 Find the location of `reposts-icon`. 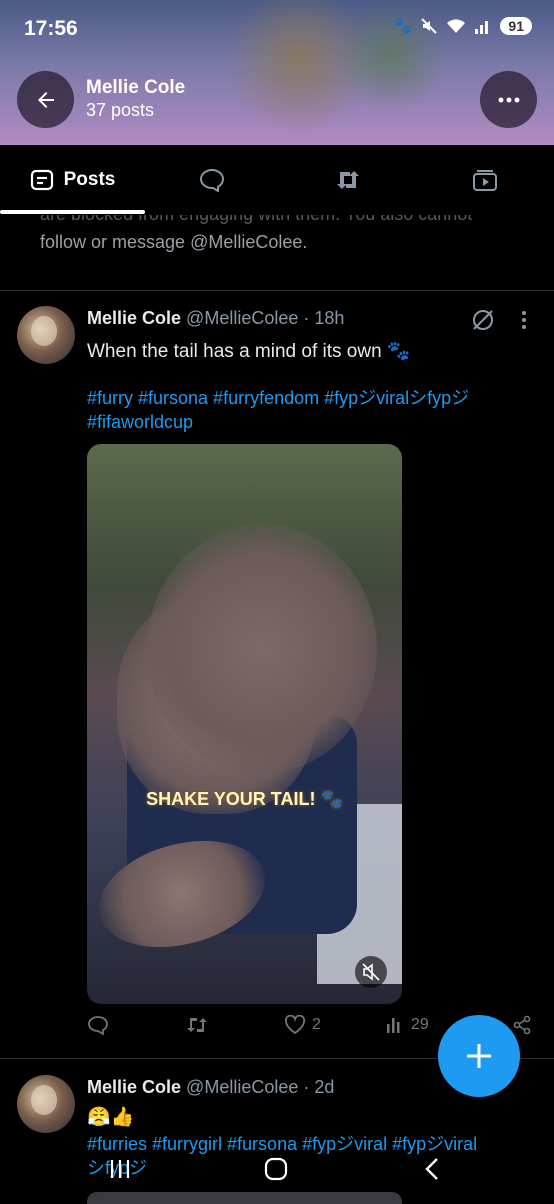

reposts-icon is located at coordinates (348, 180).